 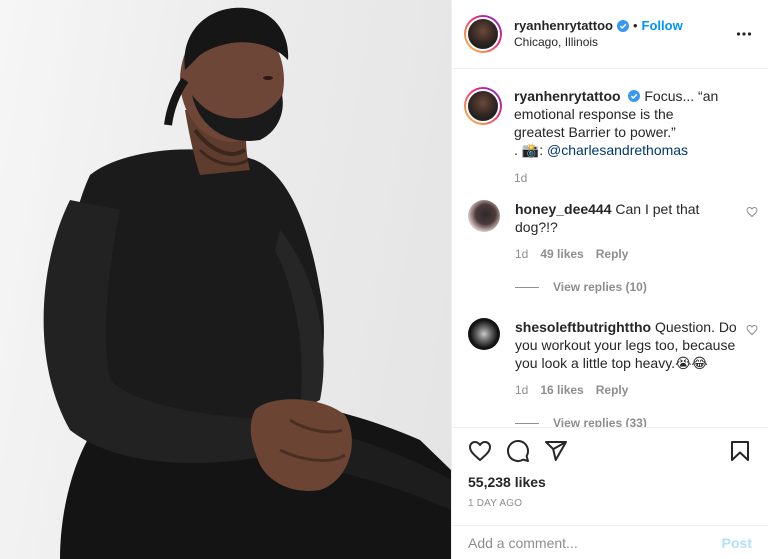 I want to click on bookmark-icon, so click(x=740, y=451).